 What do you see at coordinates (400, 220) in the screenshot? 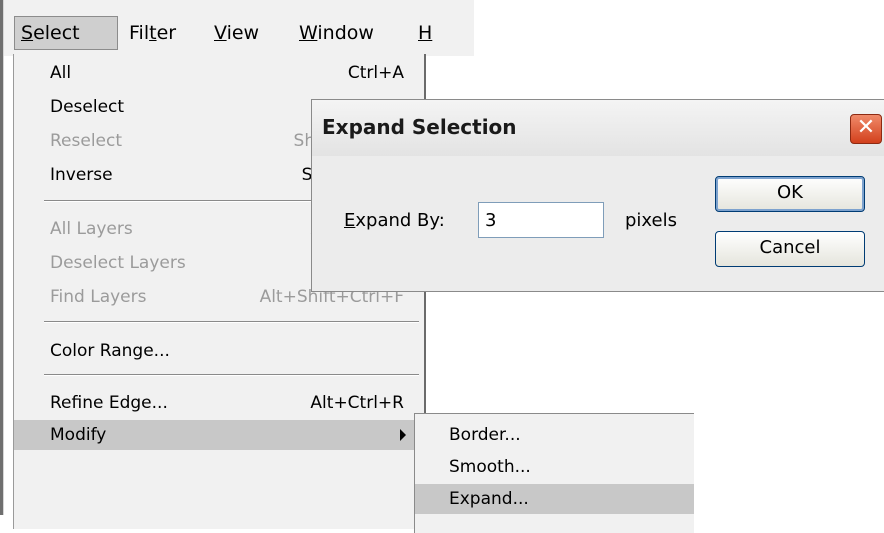
I see `expand-by-text: xpand By:` at bounding box center [400, 220].